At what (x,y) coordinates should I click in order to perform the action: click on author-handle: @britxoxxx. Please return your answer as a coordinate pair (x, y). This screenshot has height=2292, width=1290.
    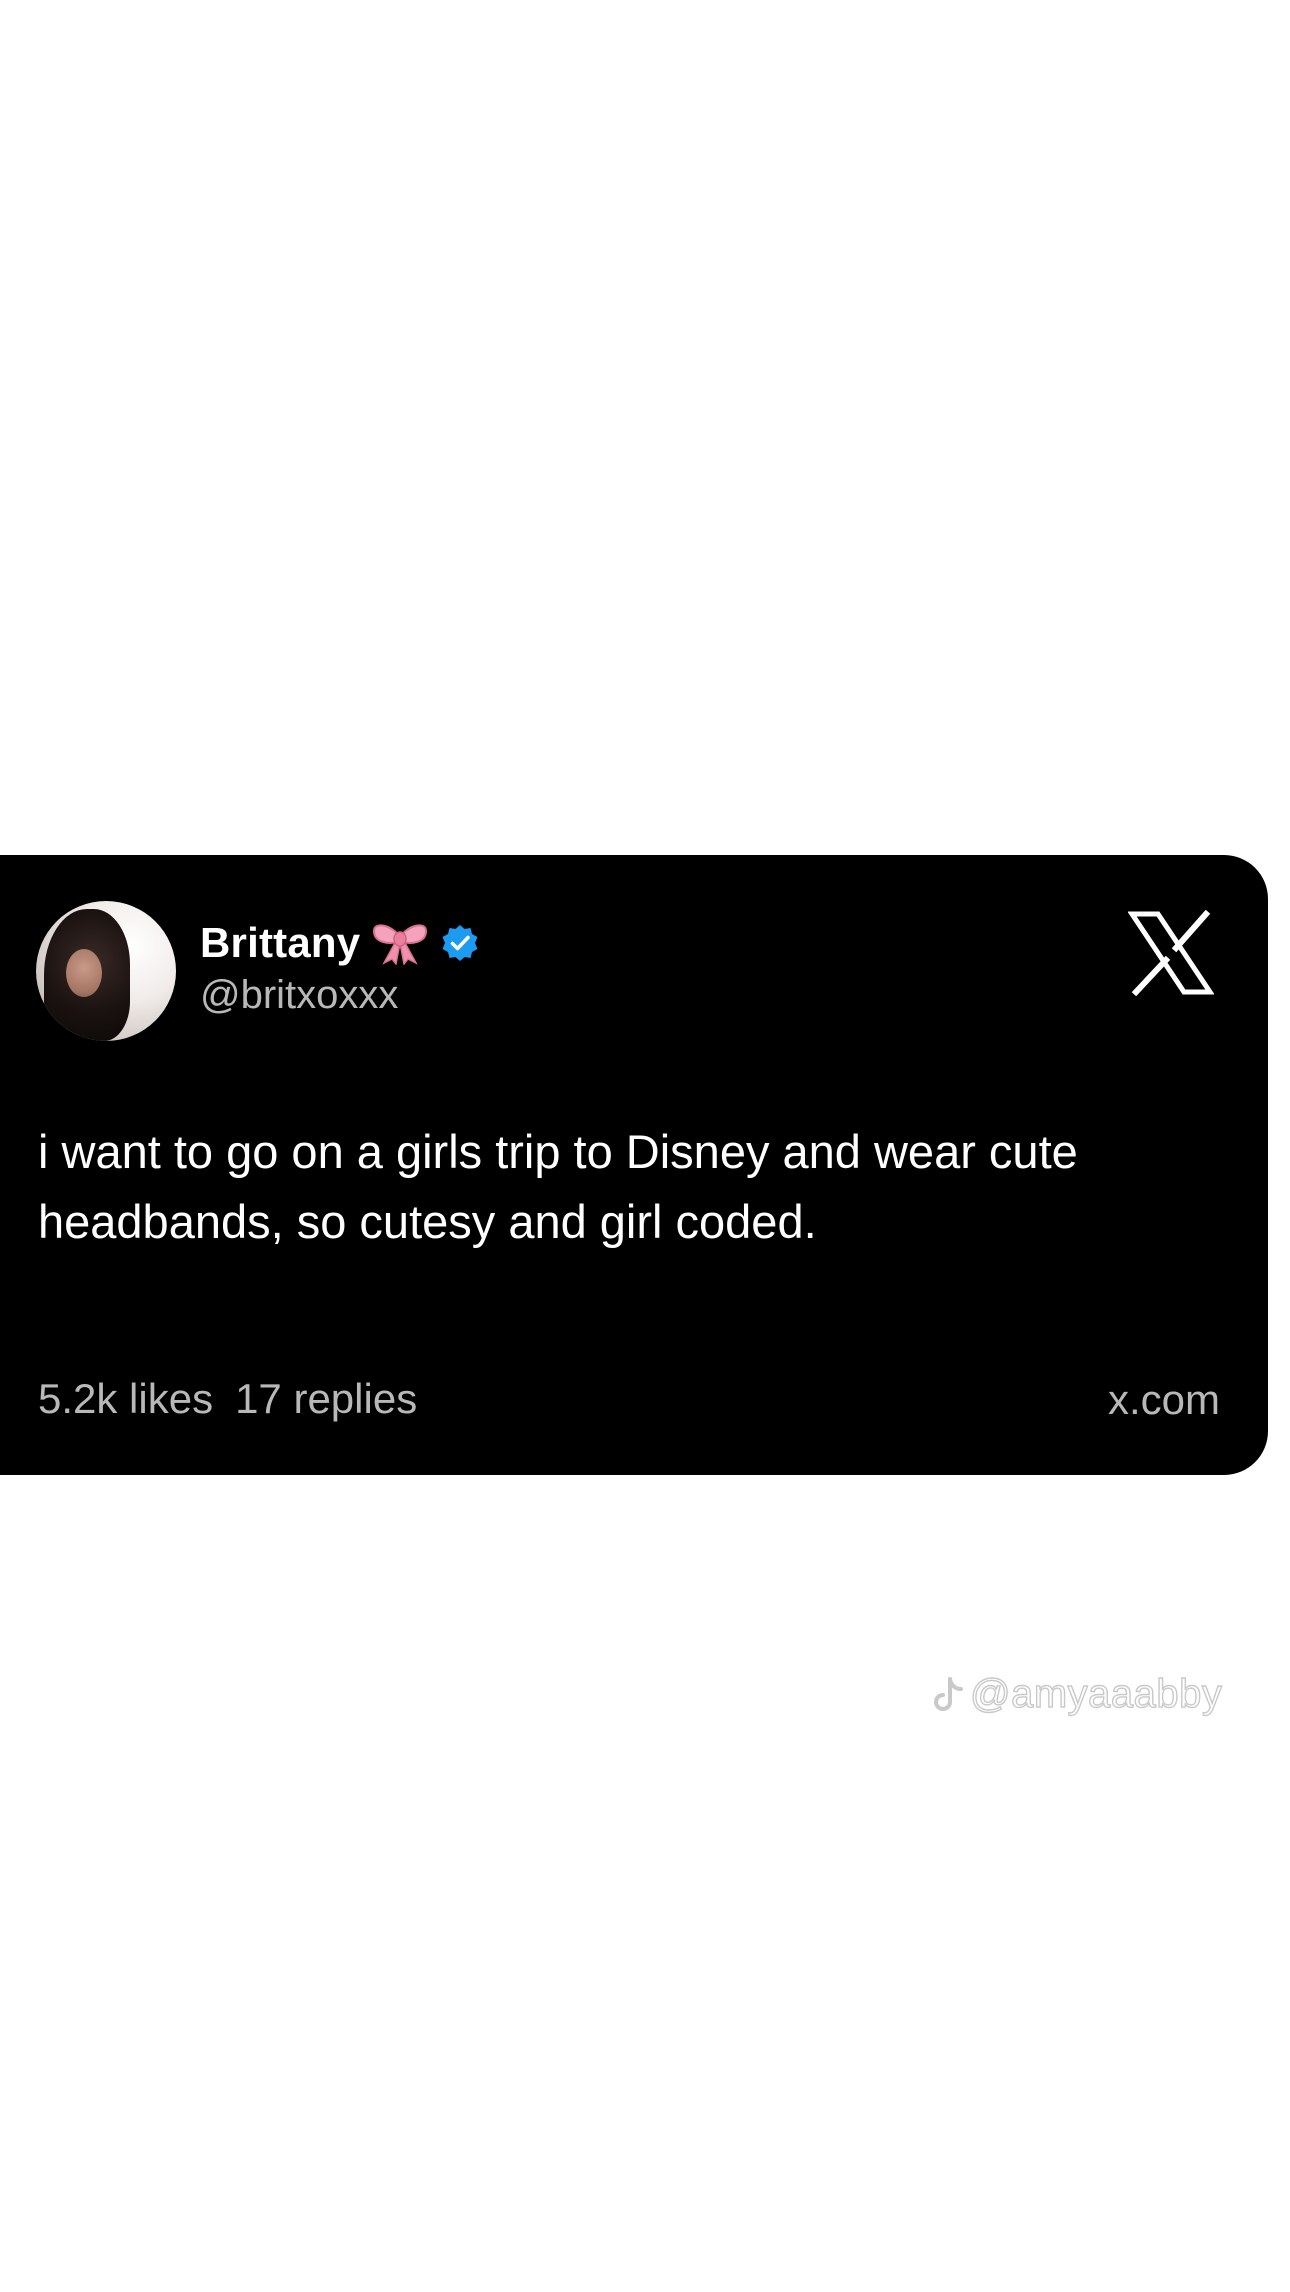
    Looking at the image, I should click on (299, 995).